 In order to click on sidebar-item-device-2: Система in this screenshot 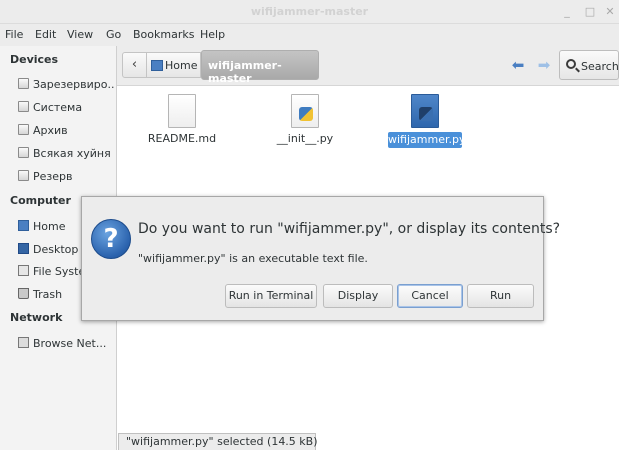, I will do `click(66, 108)`.